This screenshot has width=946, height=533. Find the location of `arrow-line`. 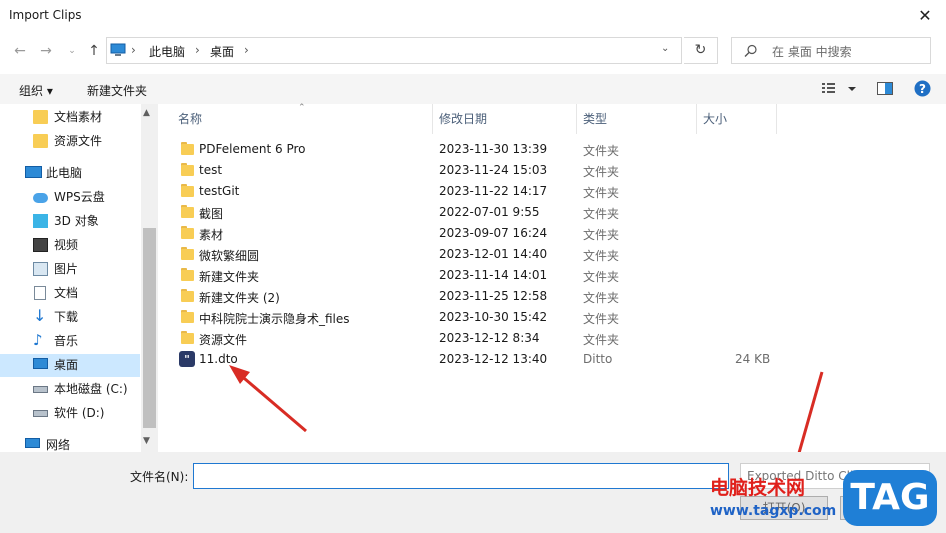

arrow-line is located at coordinates (272, 402).